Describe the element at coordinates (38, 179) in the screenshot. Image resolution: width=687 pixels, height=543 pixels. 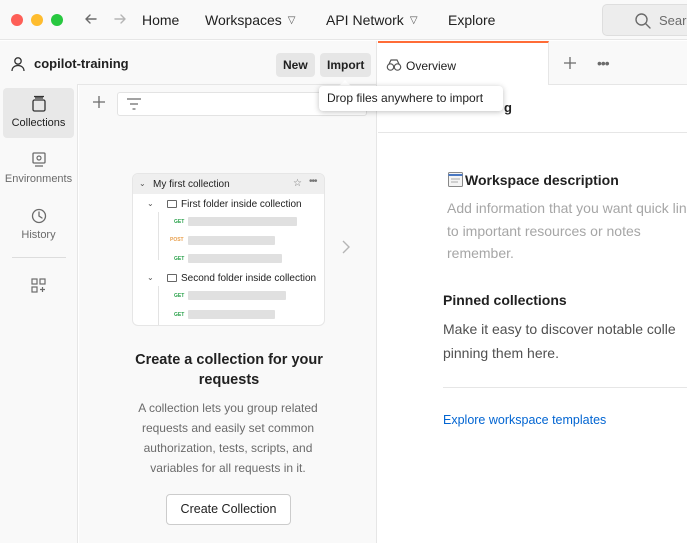
I see `rail-label-environments: Environments` at that location.